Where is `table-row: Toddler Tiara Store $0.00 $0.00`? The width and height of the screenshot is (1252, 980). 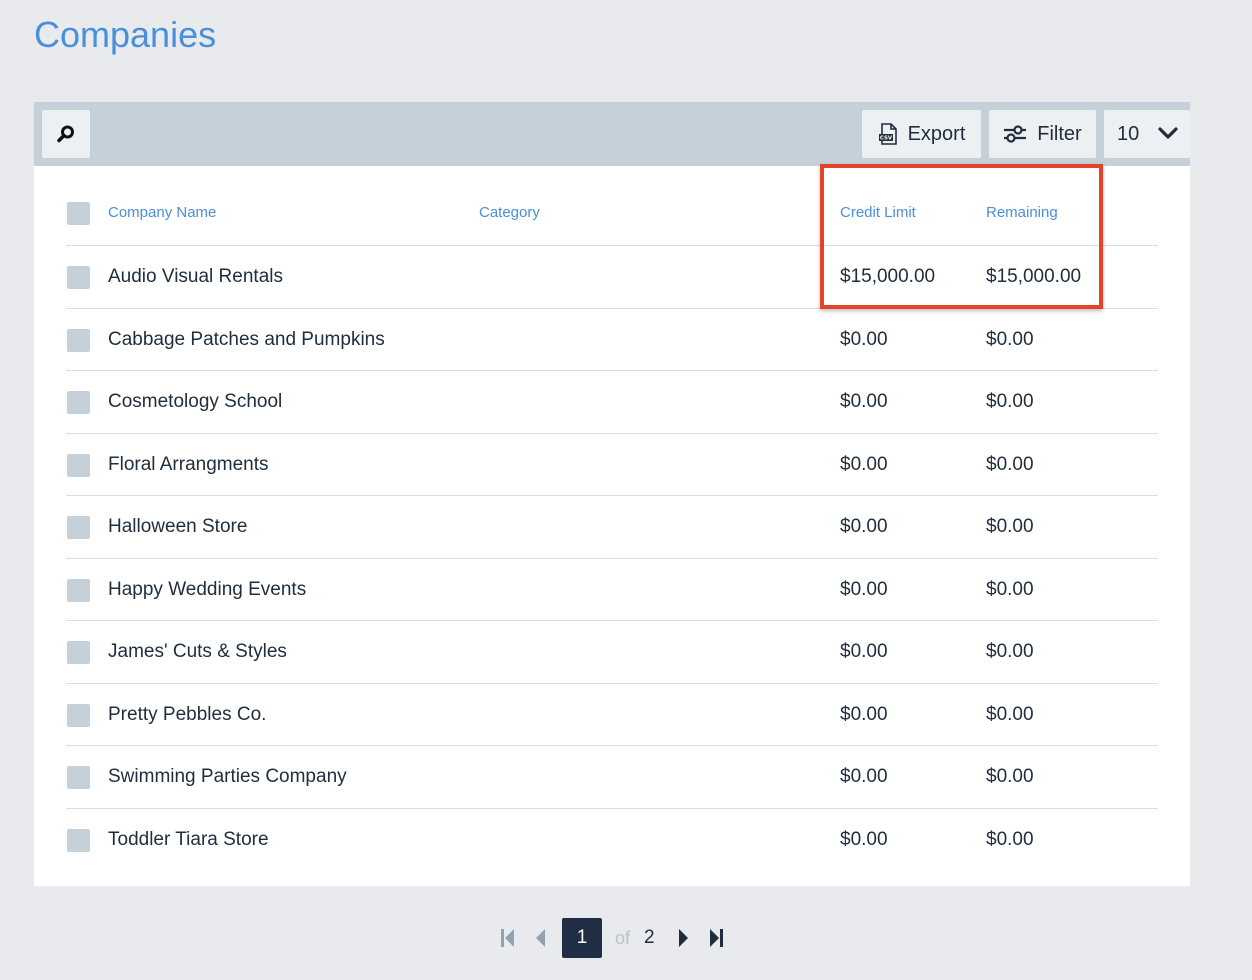
table-row: Toddler Tiara Store $0.00 $0.00 is located at coordinates (612, 840).